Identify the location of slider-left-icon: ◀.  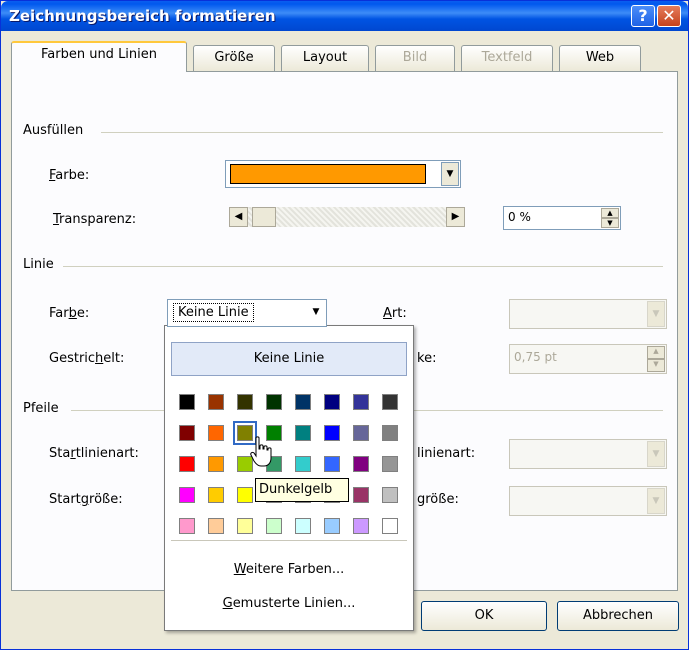
(238, 217).